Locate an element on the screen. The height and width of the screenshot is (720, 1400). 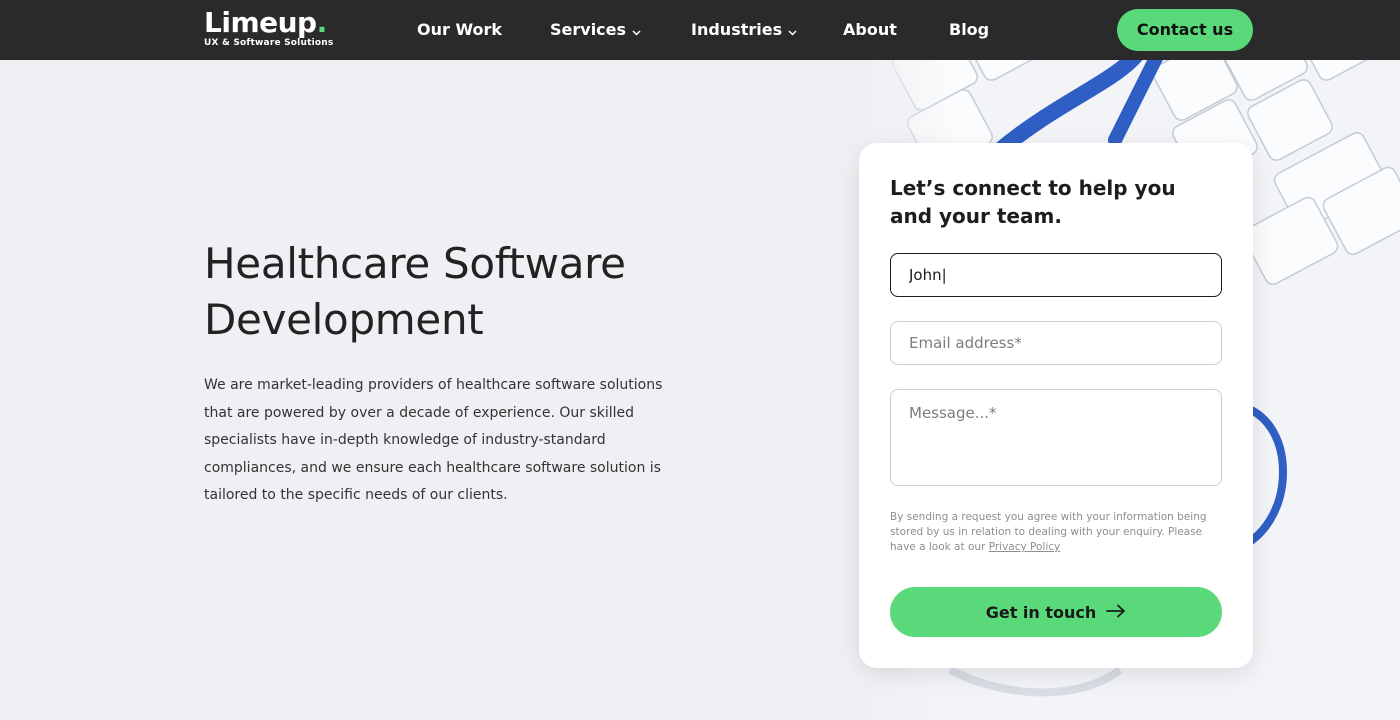
nav-label: Services is located at coordinates (588, 29).